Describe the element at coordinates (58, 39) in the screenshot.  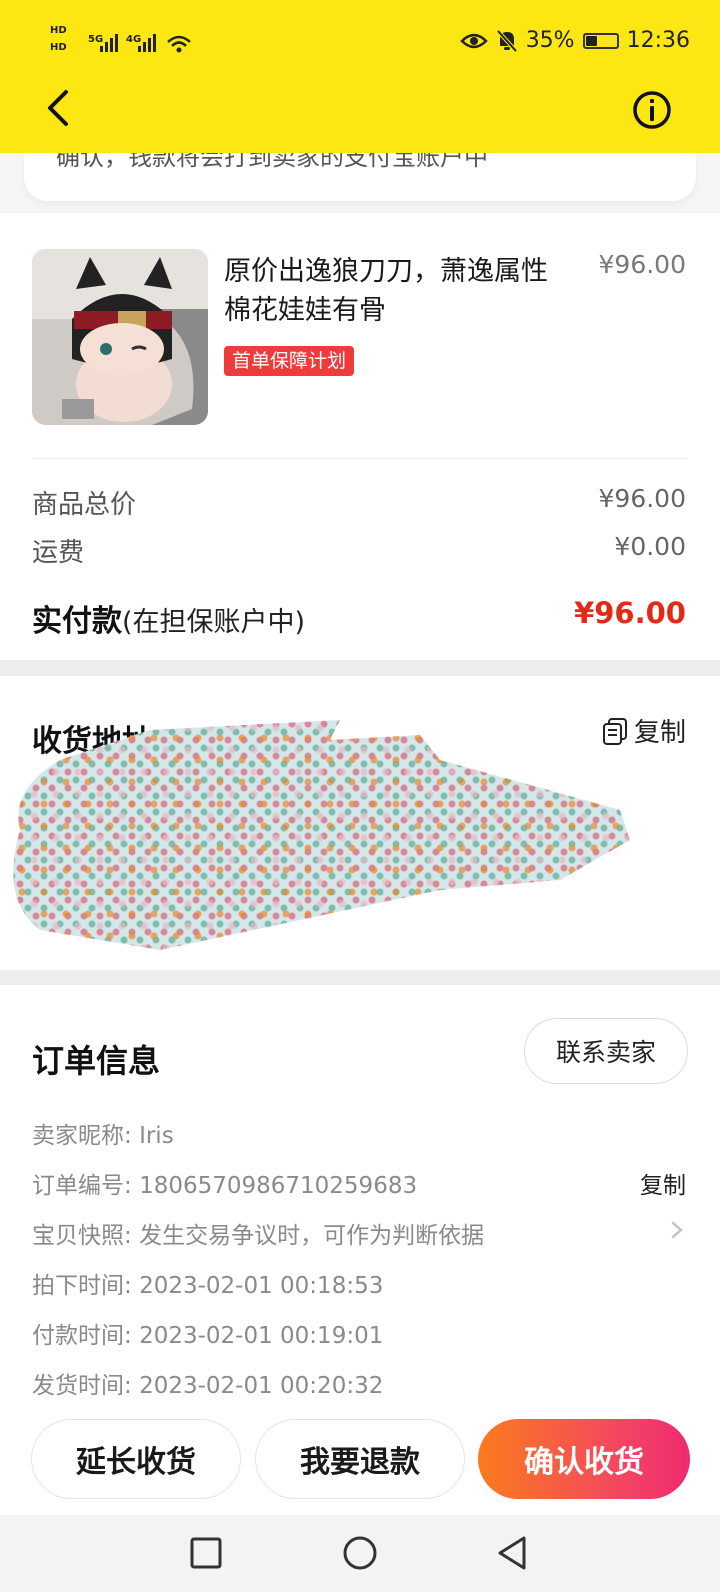
I see `status-bar-hd: HD HD` at that location.